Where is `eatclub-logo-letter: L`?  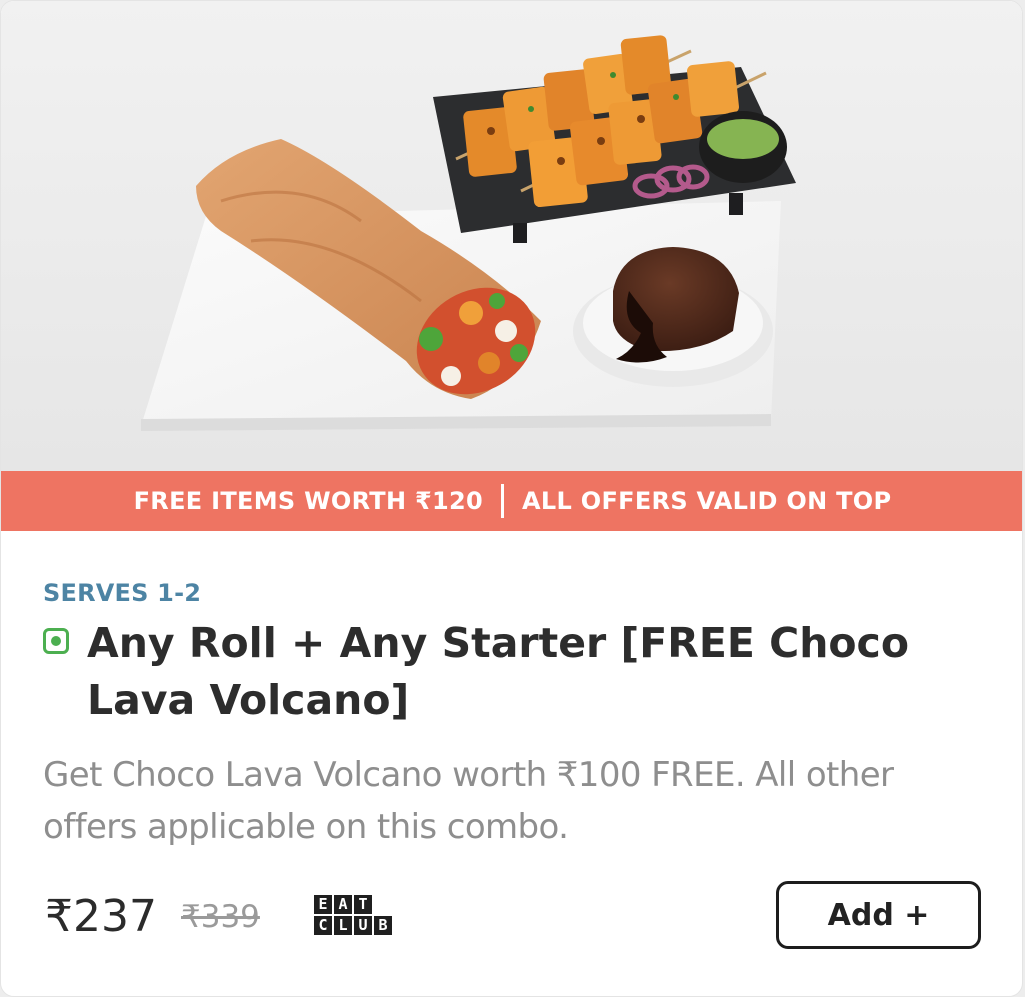 eatclub-logo-letter: L is located at coordinates (343, 925).